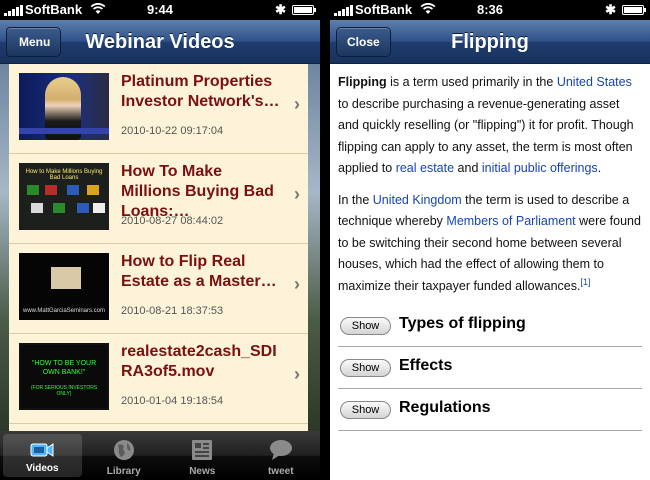  What do you see at coordinates (599, 168) in the screenshot?
I see `article-text: .` at bounding box center [599, 168].